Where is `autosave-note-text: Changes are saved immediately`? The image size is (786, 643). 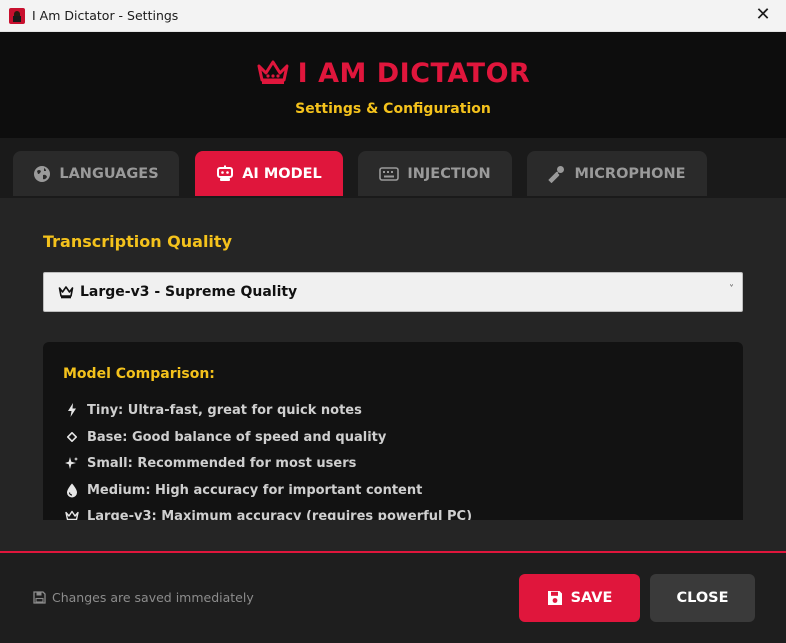
autosave-note-text: Changes are saved immediately is located at coordinates (153, 597).